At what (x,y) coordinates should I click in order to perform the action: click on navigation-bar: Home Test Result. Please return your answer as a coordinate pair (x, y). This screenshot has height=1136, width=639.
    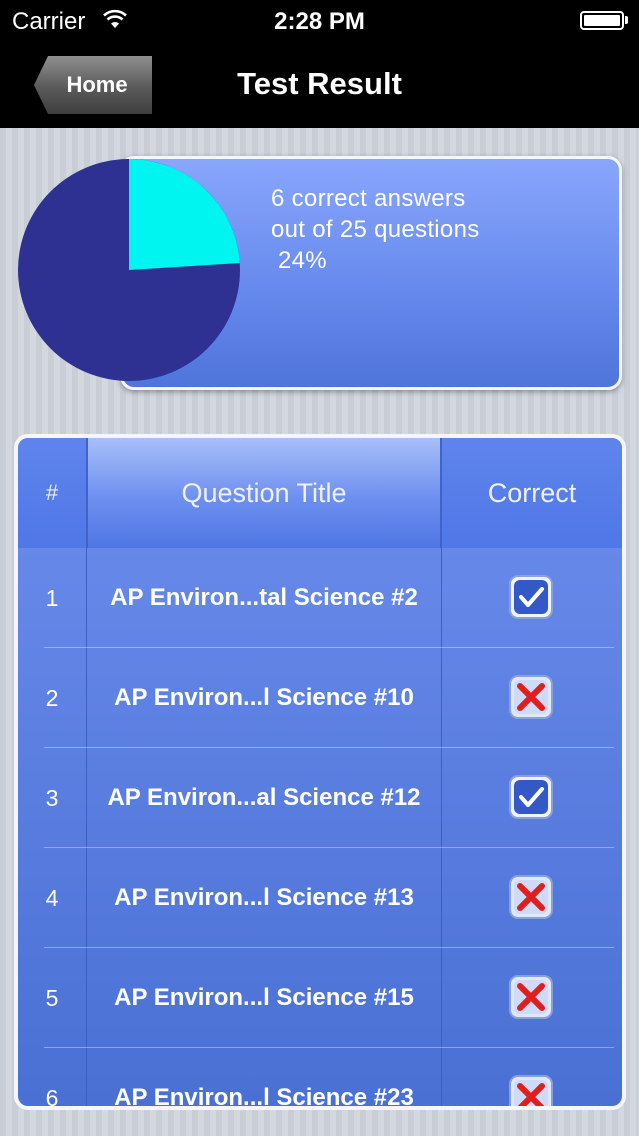
    Looking at the image, I should click on (319, 85).